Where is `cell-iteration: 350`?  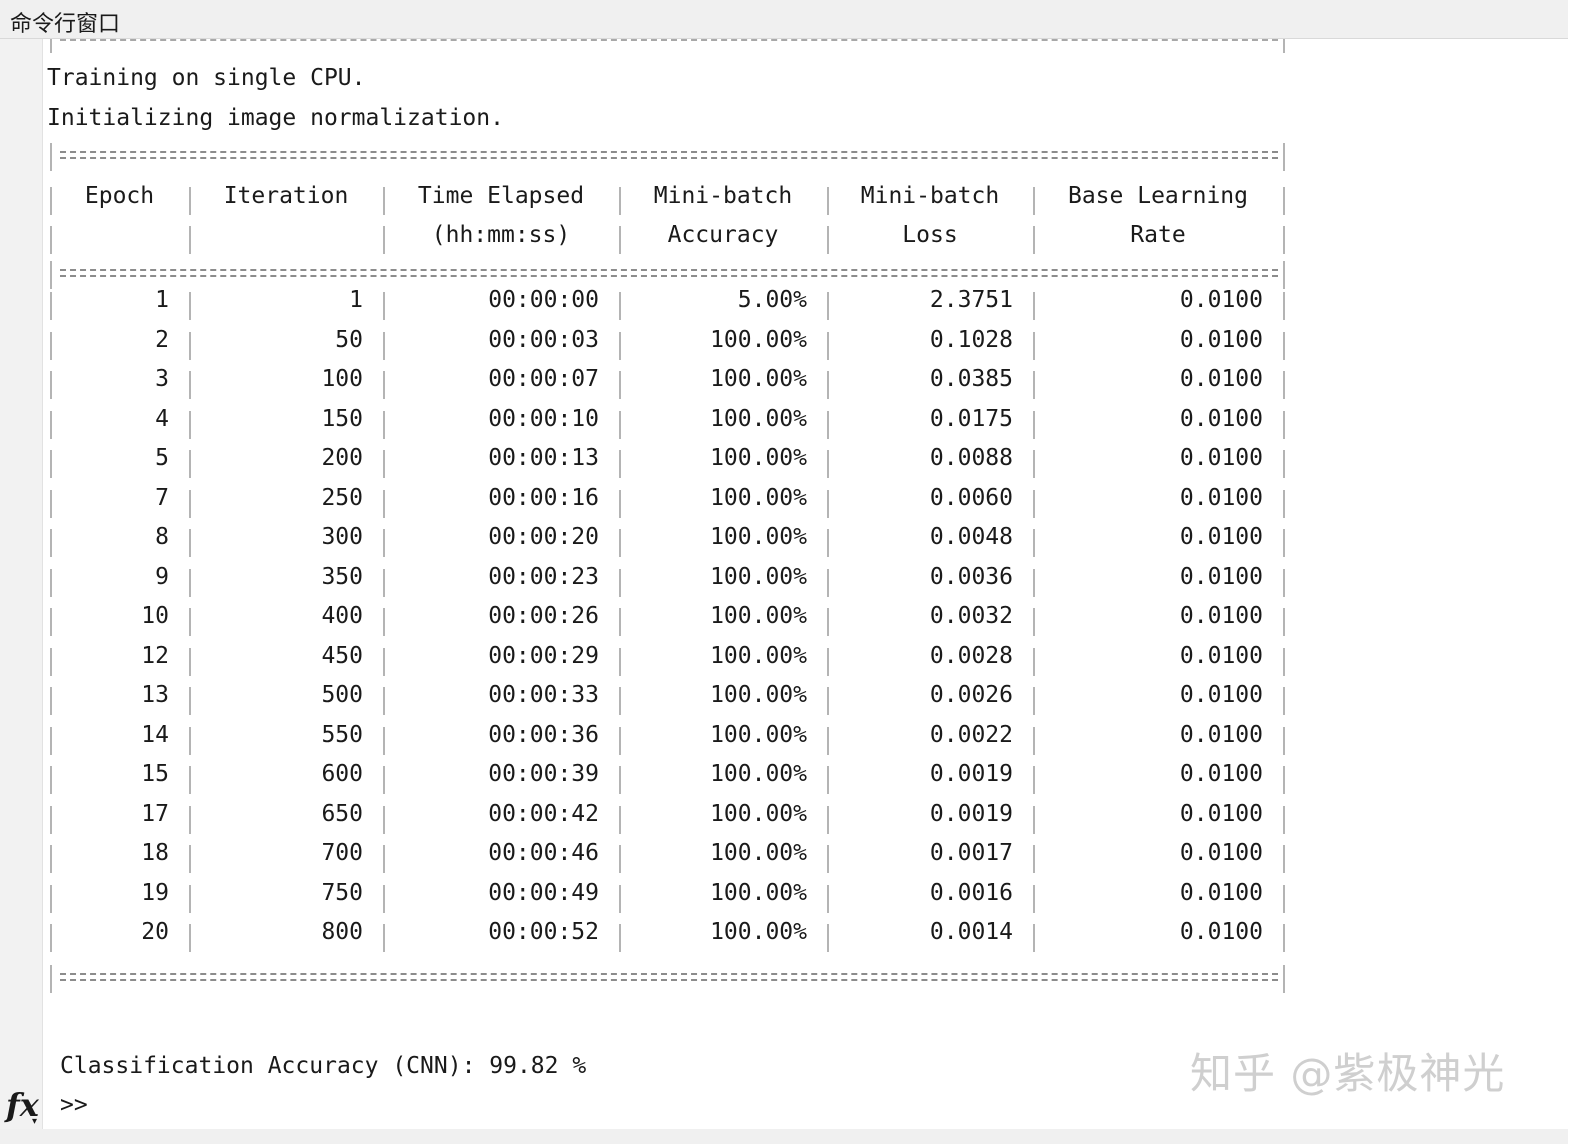 cell-iteration: 350 is located at coordinates (342, 576).